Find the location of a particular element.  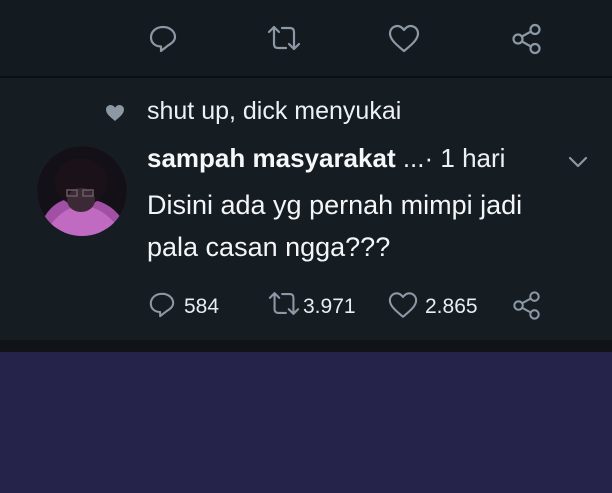

author-name: sampah masyarakat is located at coordinates (271, 158).